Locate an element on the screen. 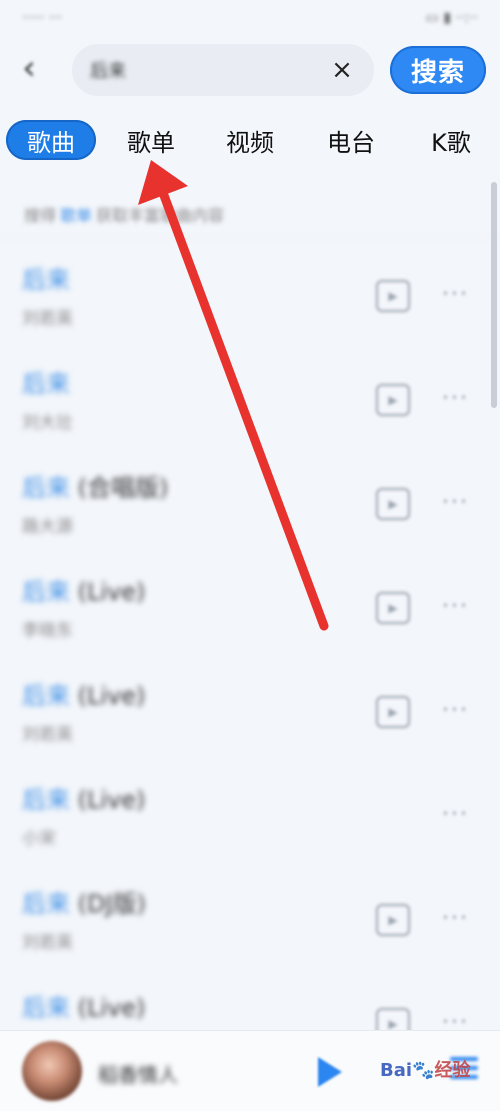  search-input-value: 后来 is located at coordinates (108, 71).